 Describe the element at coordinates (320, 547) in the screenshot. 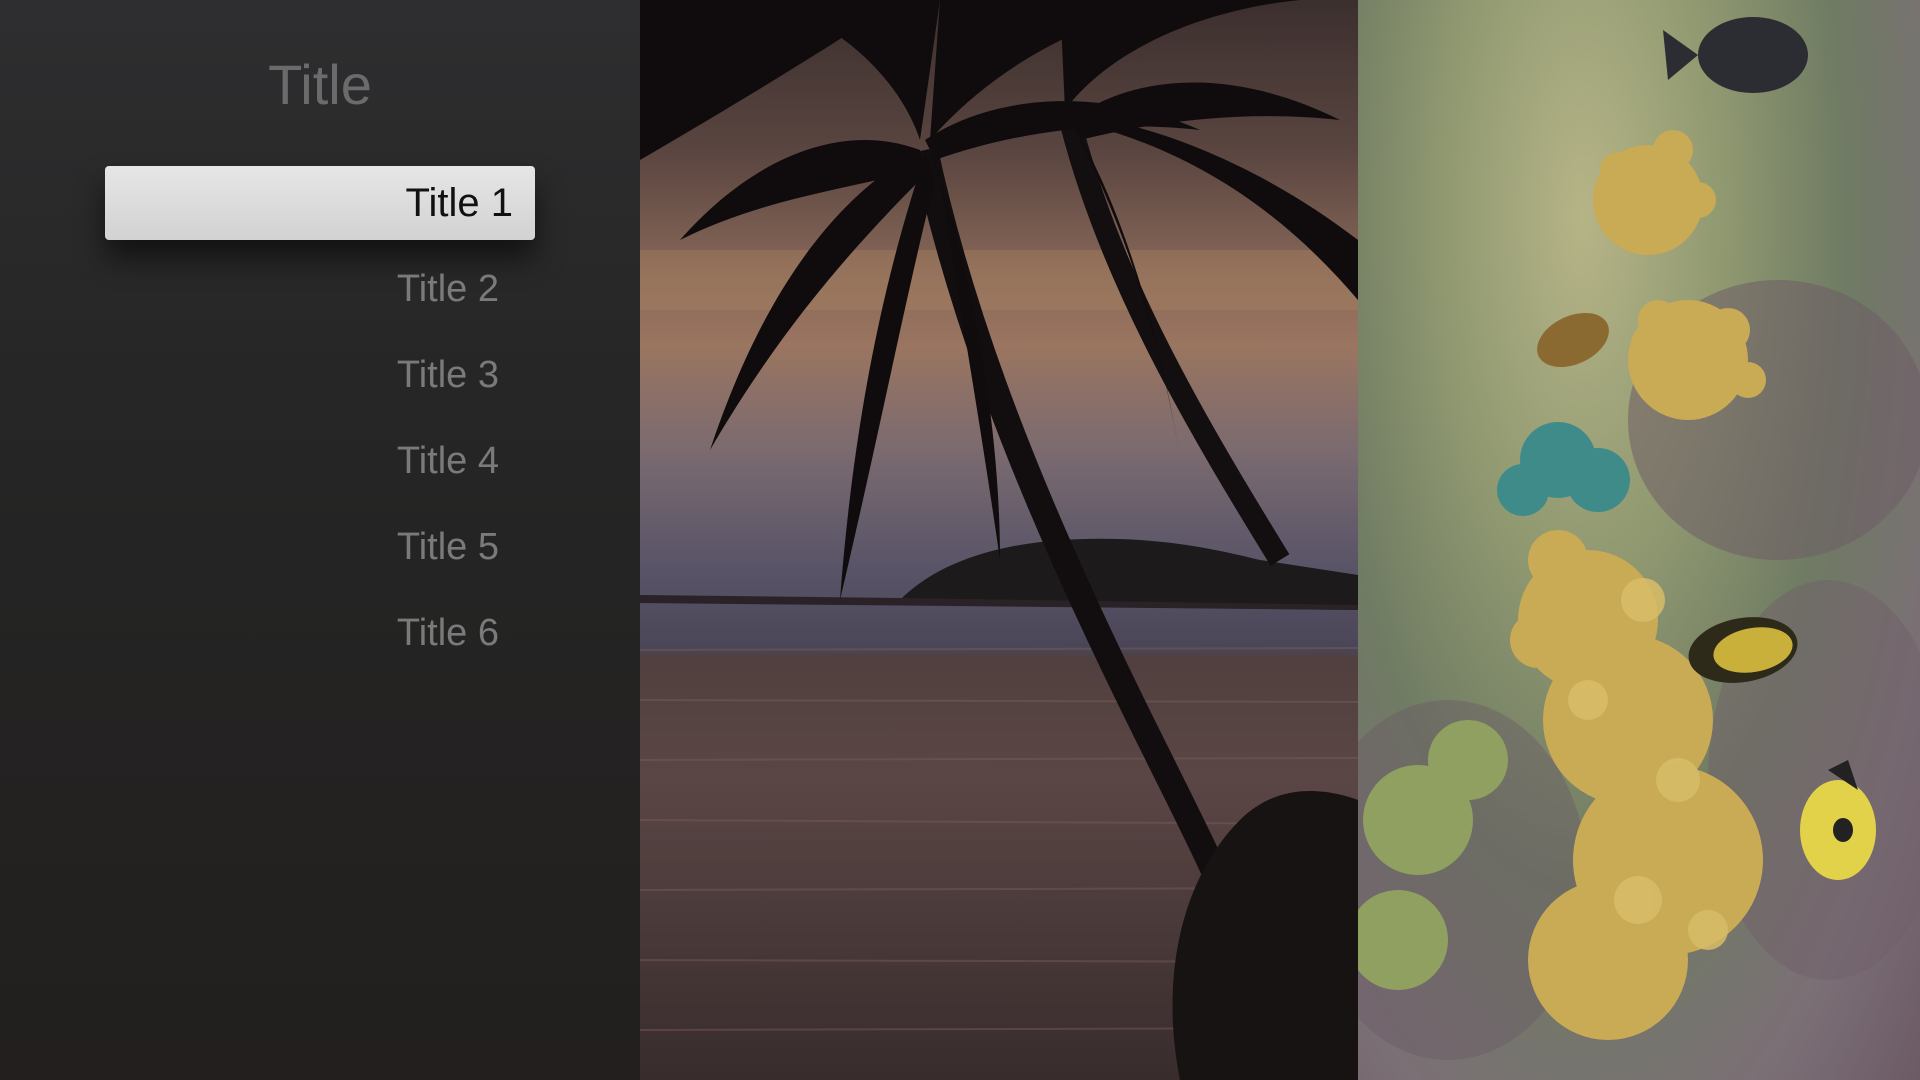

I see `menu-item-title-5: Title 5` at that location.